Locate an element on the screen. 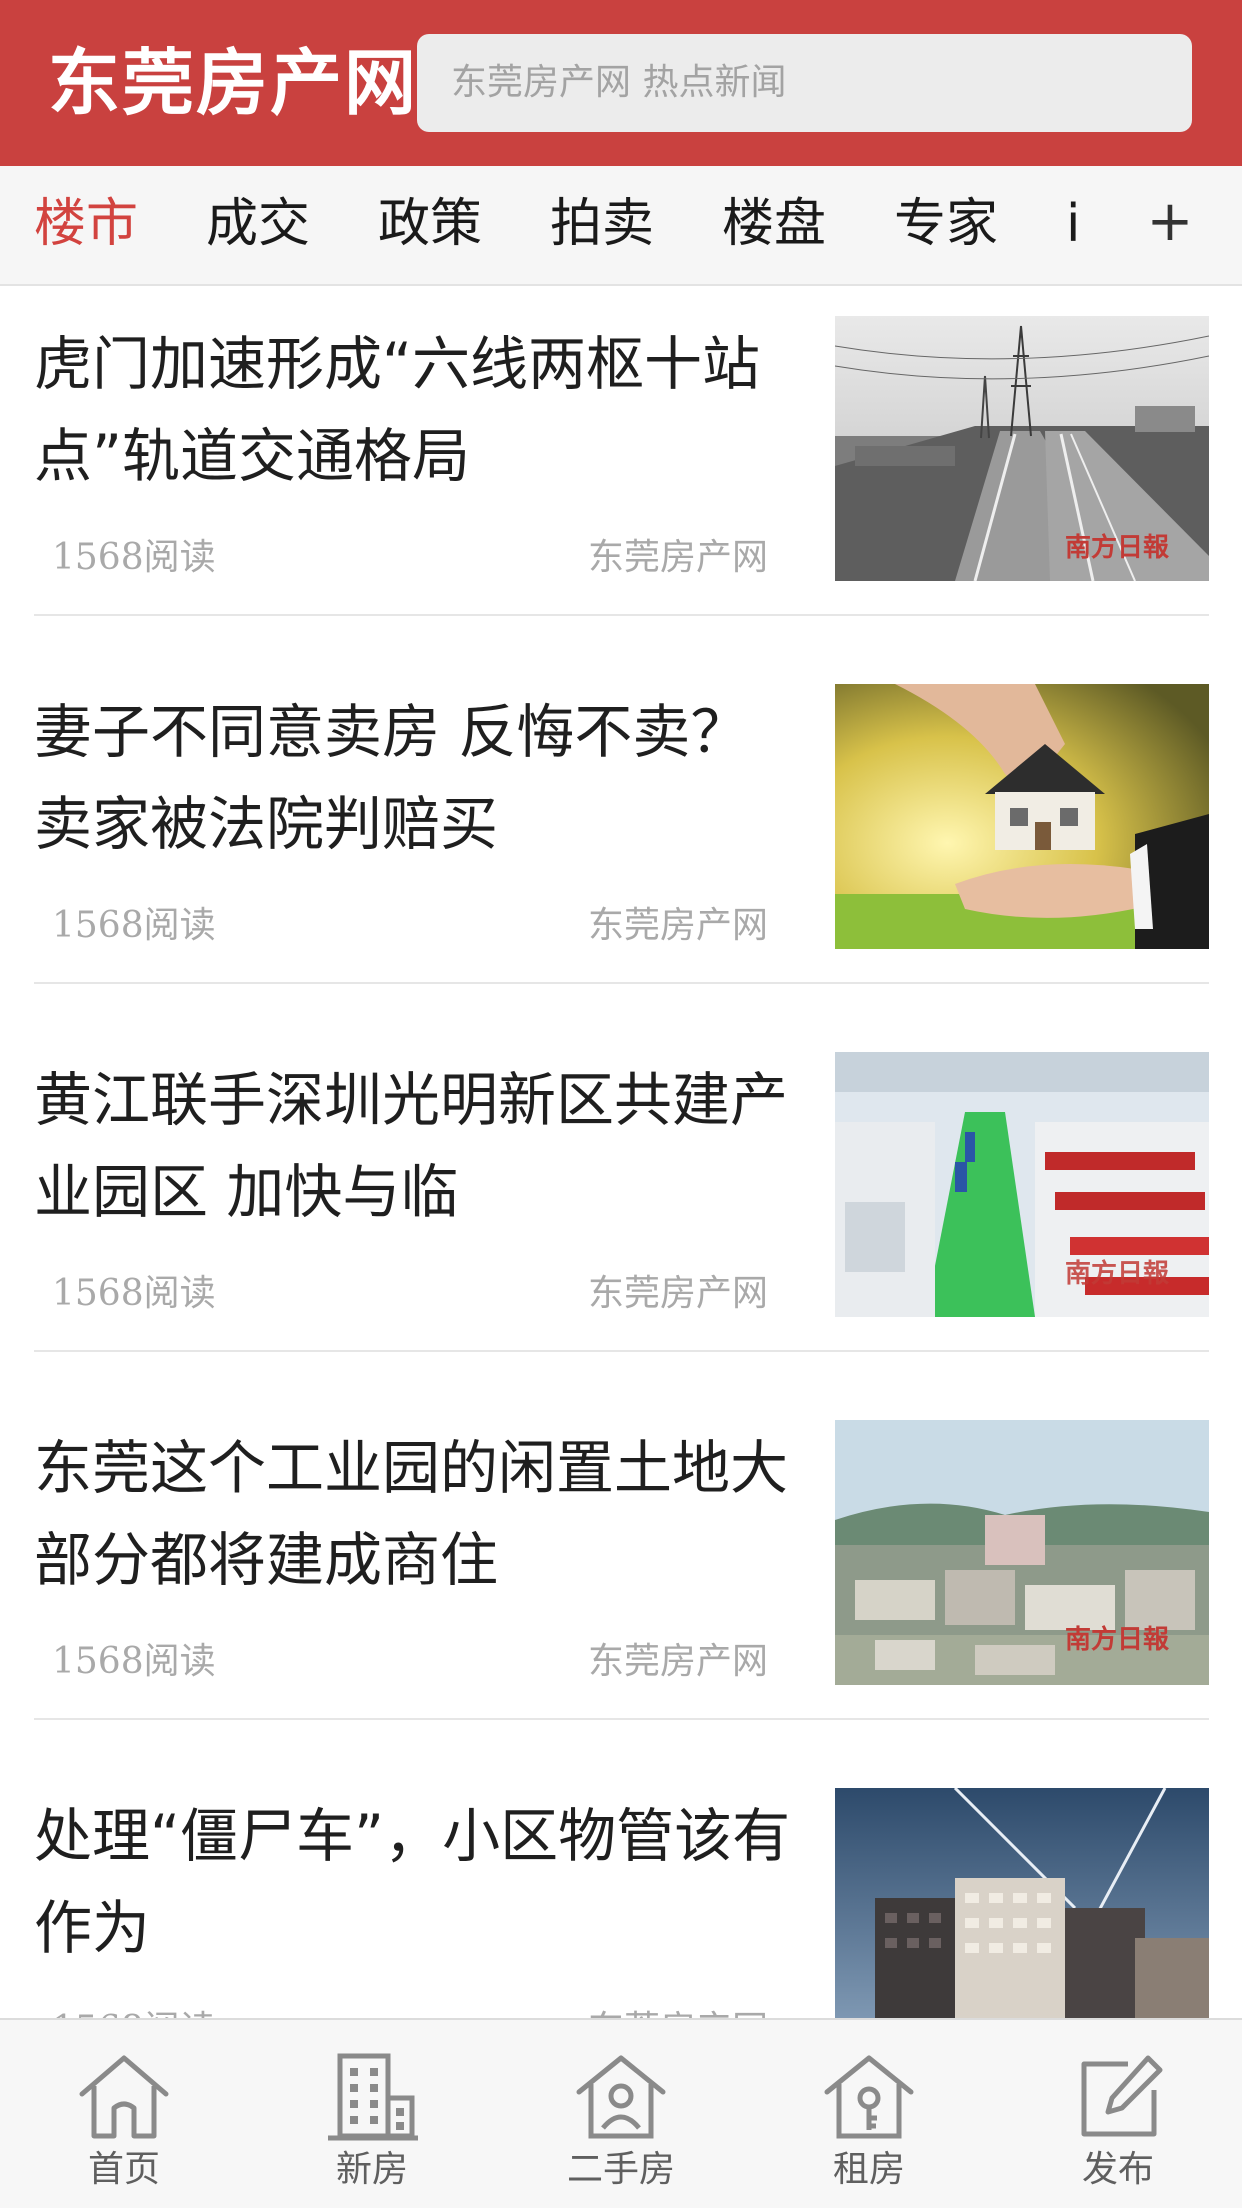  nav-new-house: 新房 is located at coordinates (372, 2114).